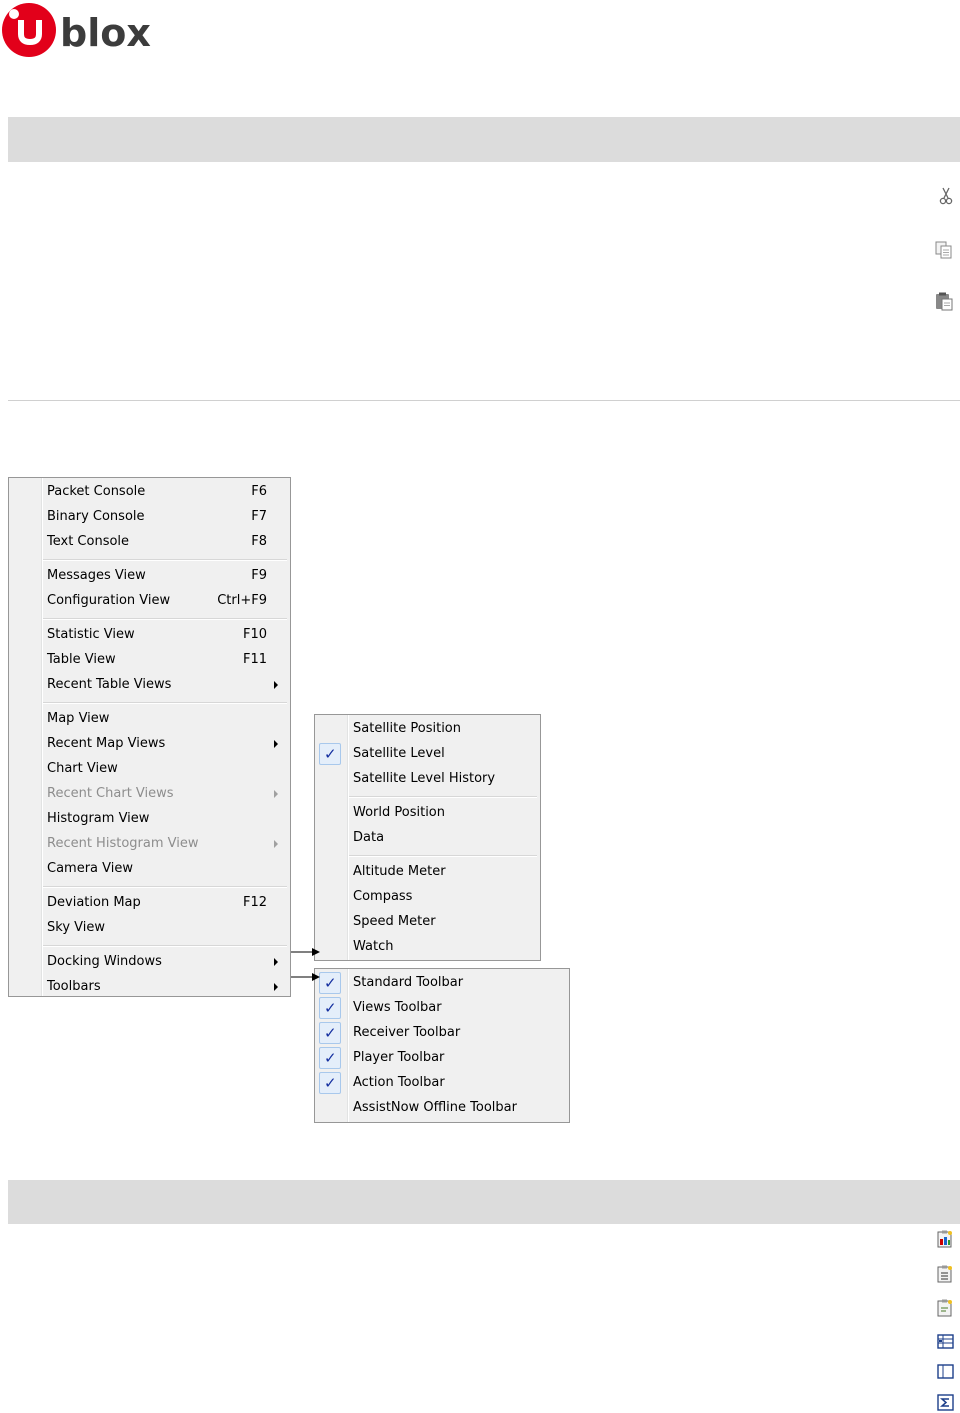  What do you see at coordinates (109, 600) in the screenshot?
I see `menu-item-label: Configuration View` at bounding box center [109, 600].